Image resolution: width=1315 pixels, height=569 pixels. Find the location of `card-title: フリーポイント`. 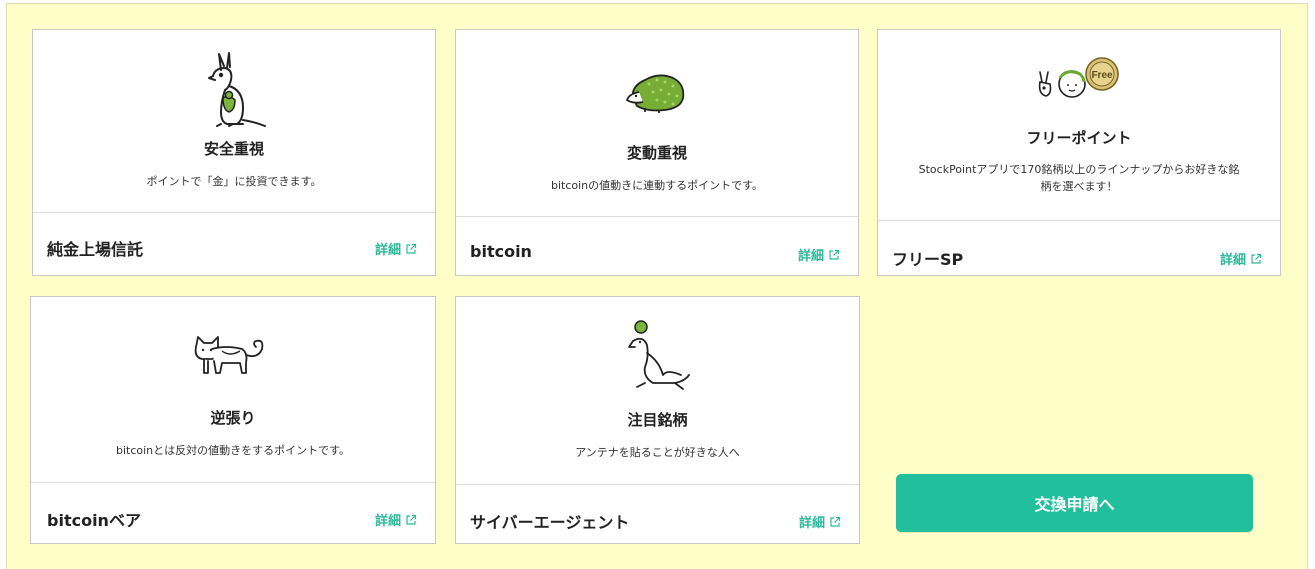

card-title: フリーポイント is located at coordinates (1079, 138).